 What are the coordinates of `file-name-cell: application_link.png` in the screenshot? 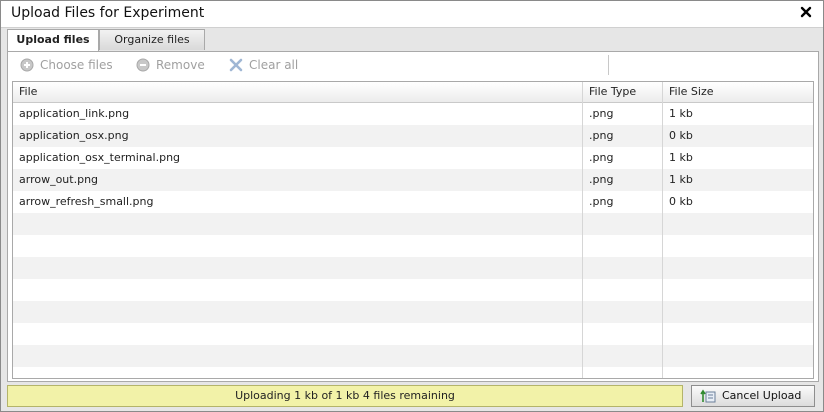 It's located at (74, 113).